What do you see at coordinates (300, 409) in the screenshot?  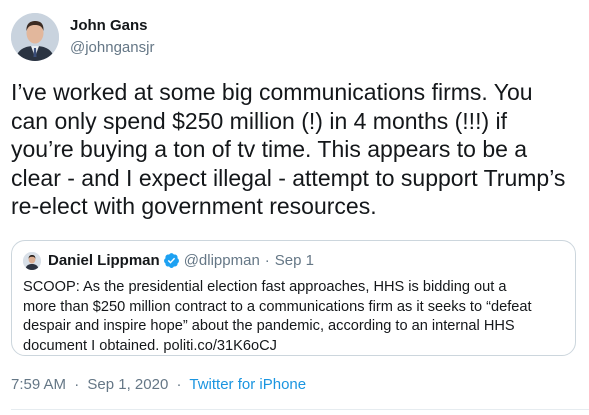 I see `divider` at bounding box center [300, 409].